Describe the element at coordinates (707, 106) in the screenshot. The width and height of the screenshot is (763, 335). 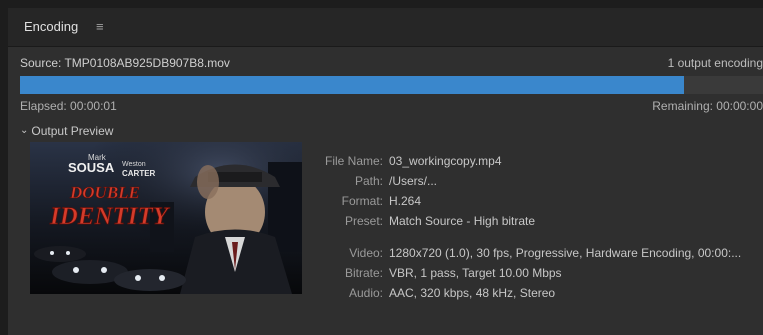
I see `remaining-time: Remaining: 00:00:00` at that location.